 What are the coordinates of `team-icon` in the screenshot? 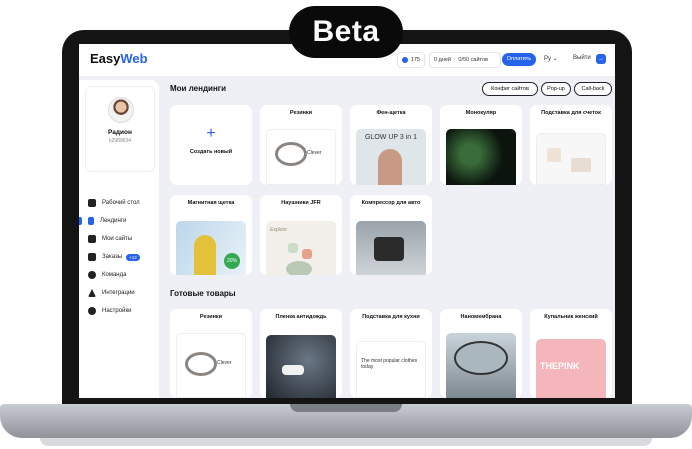 It's located at (92, 275).